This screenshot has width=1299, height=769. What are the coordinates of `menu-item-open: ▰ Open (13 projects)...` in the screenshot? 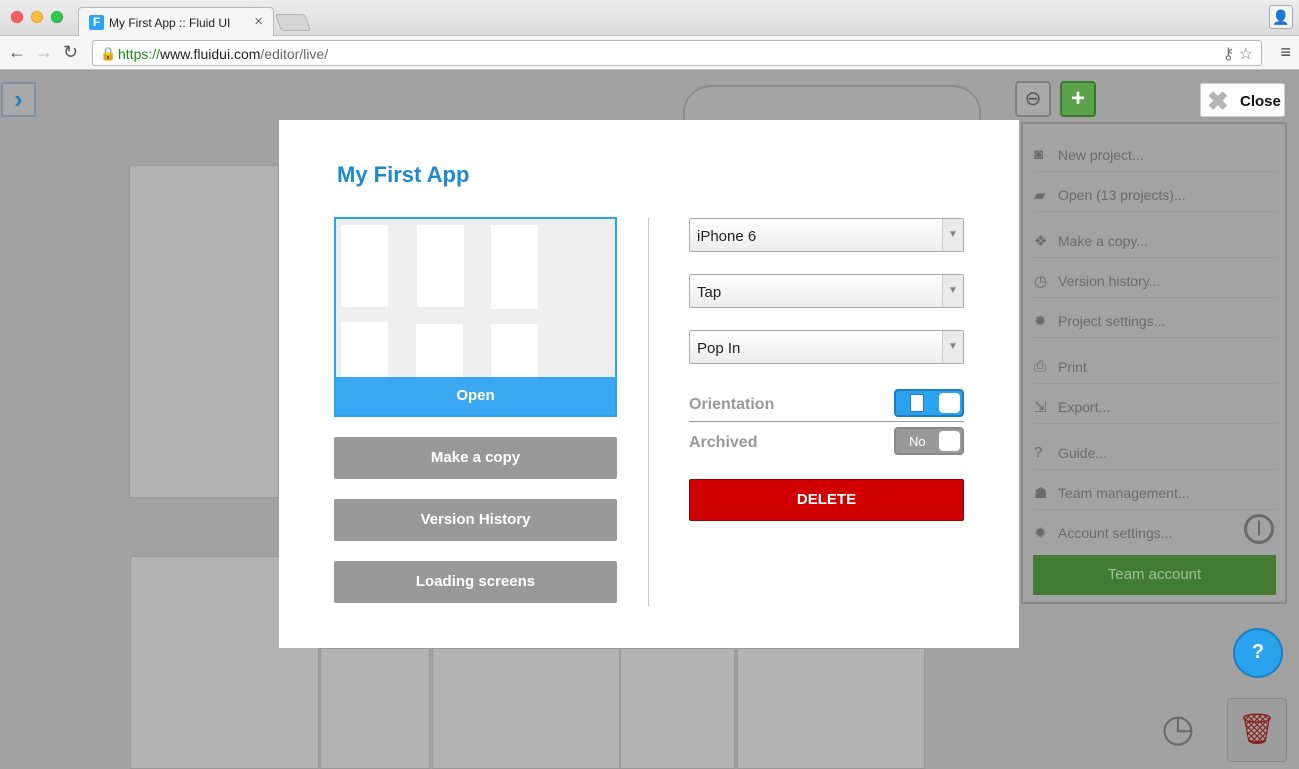 It's located at (1155, 194).